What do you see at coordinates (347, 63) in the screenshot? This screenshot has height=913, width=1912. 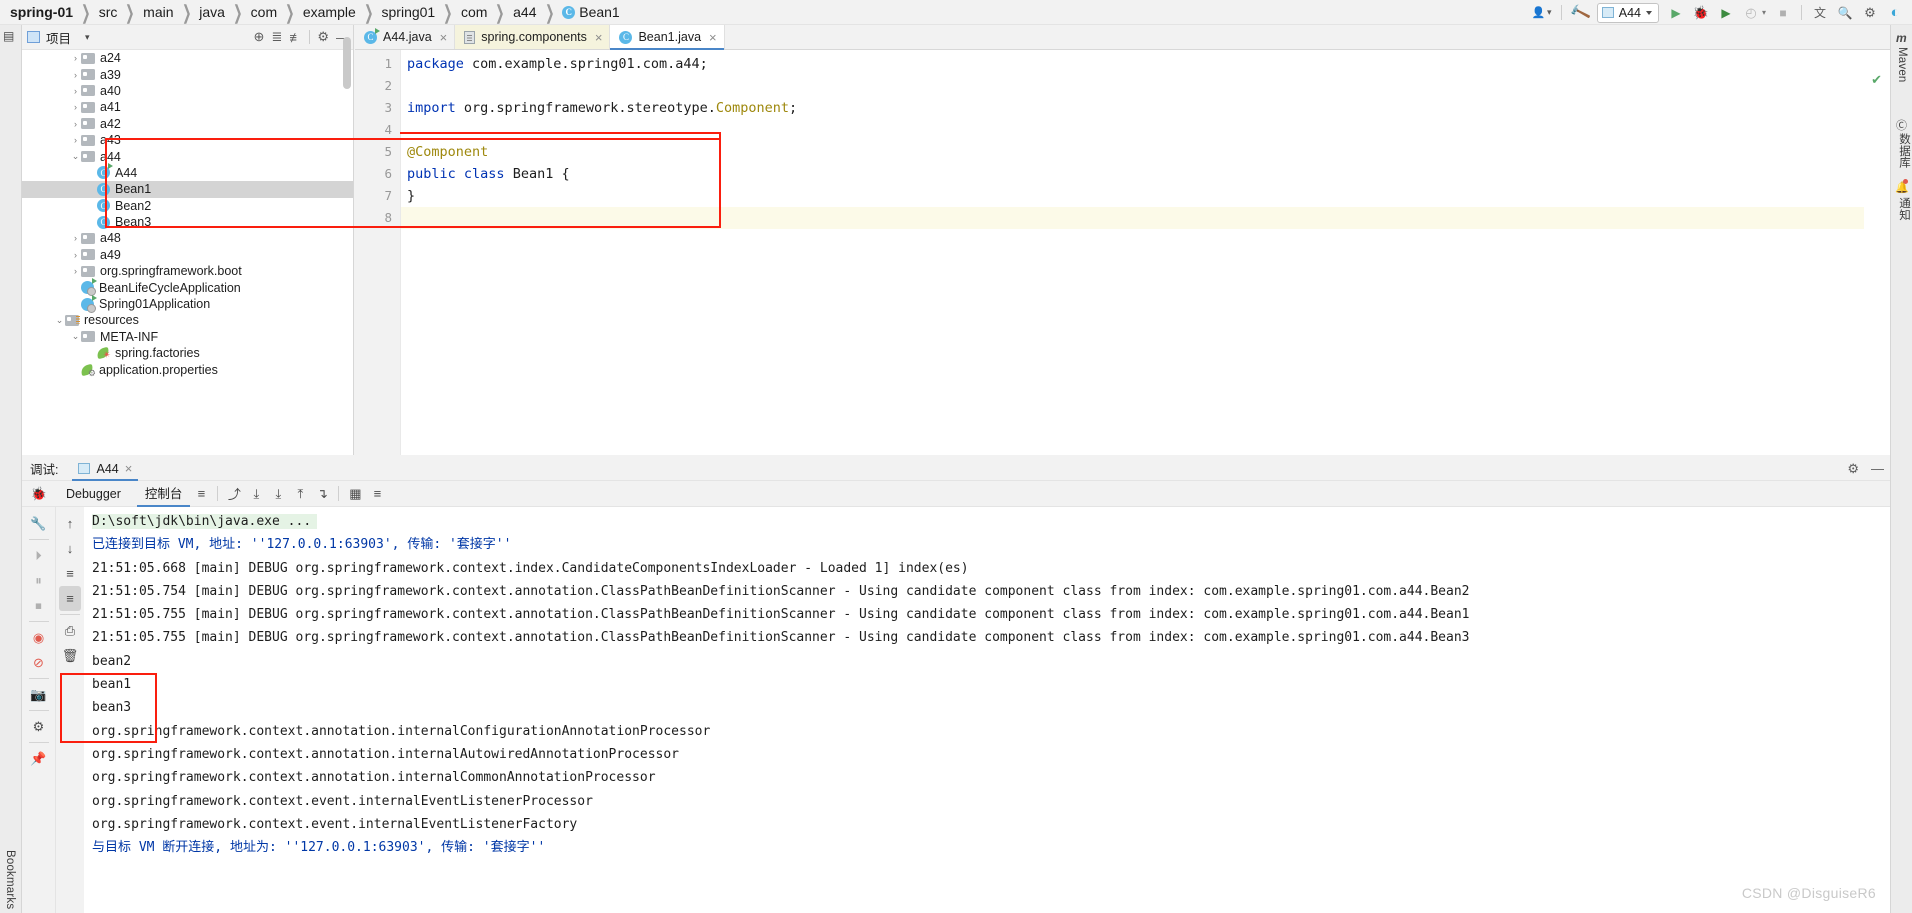 I see `project-tree-scrollbar` at bounding box center [347, 63].